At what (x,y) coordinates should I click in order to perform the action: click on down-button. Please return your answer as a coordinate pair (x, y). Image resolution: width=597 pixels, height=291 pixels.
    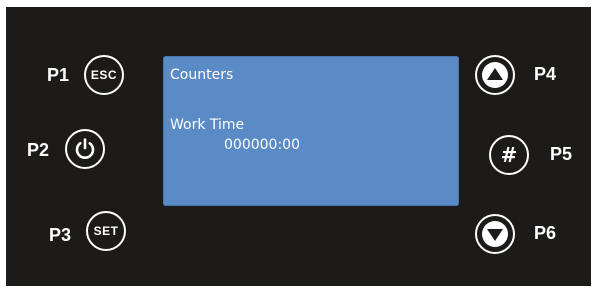
    Looking at the image, I should click on (495, 234).